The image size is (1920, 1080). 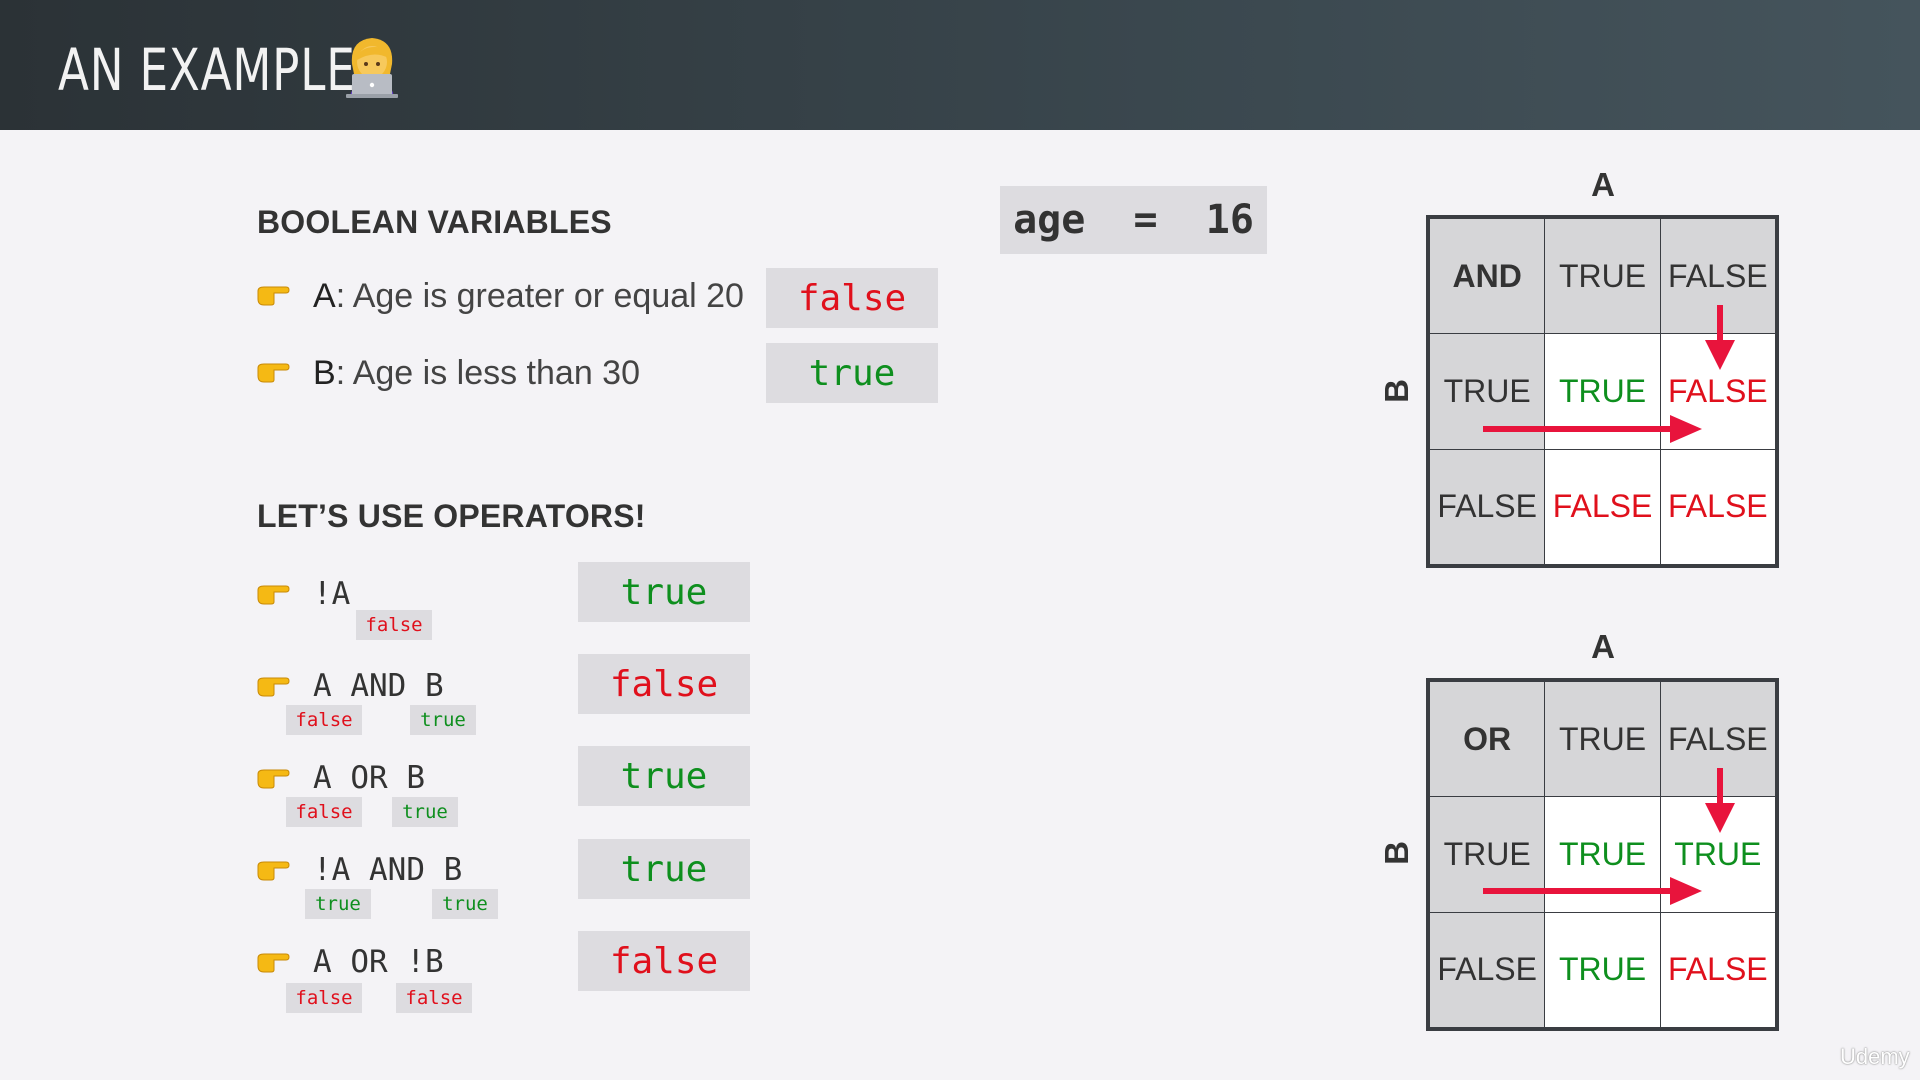 What do you see at coordinates (372, 68) in the screenshot?
I see `woman-technologist-icon` at bounding box center [372, 68].